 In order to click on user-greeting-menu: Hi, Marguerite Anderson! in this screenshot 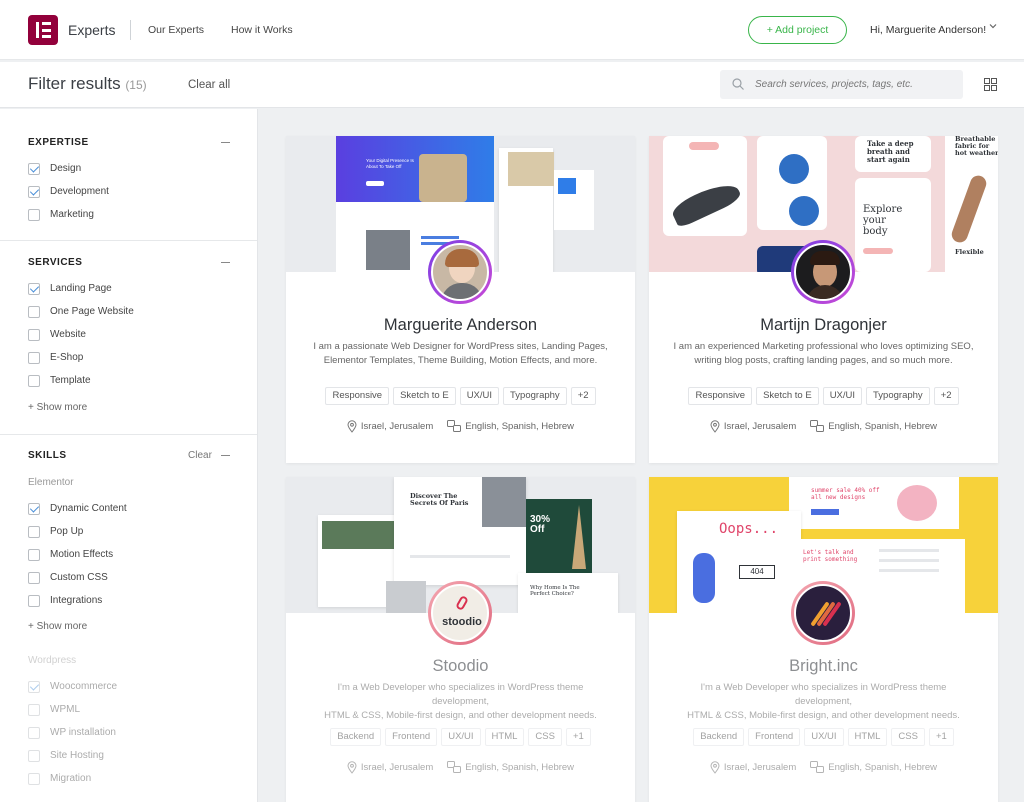, I will do `click(928, 30)`.